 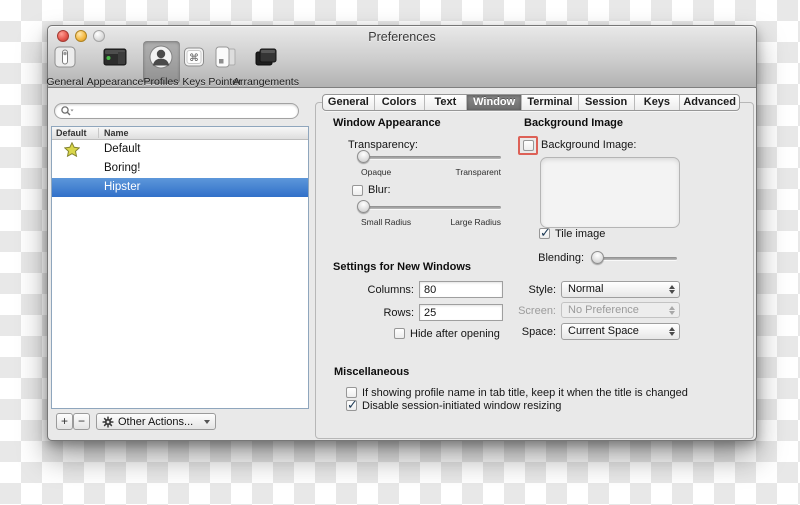 I want to click on column-header-name: Name, so click(x=116, y=133).